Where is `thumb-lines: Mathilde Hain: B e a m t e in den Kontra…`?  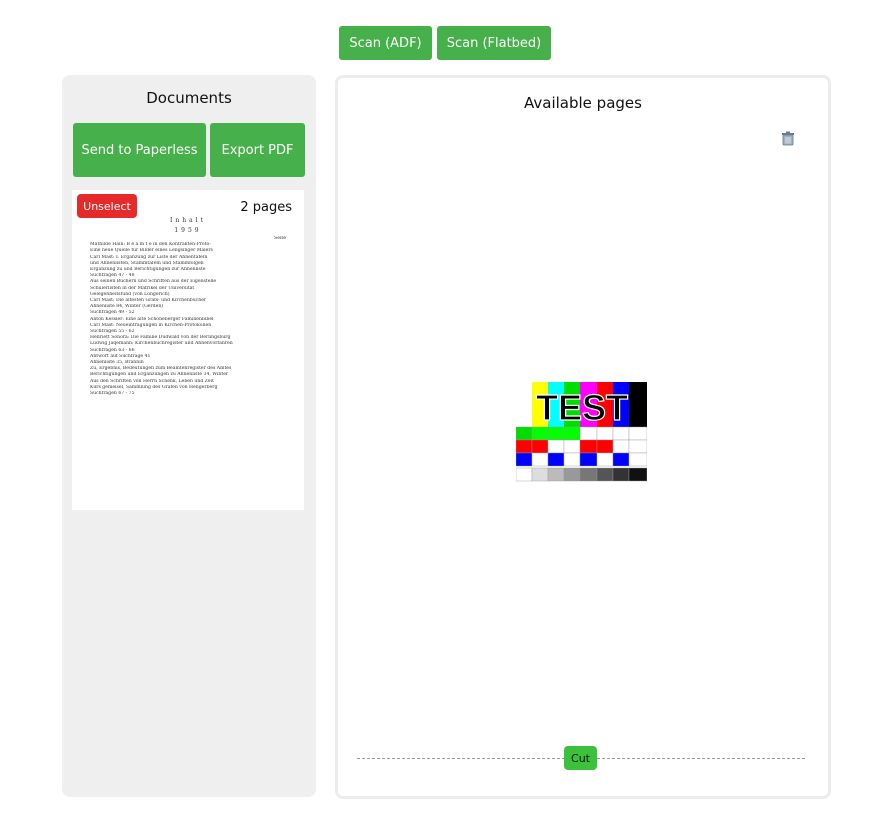 thumb-lines: Mathilde Hain: B e a m t e in den Kontra… is located at coordinates (188, 319).